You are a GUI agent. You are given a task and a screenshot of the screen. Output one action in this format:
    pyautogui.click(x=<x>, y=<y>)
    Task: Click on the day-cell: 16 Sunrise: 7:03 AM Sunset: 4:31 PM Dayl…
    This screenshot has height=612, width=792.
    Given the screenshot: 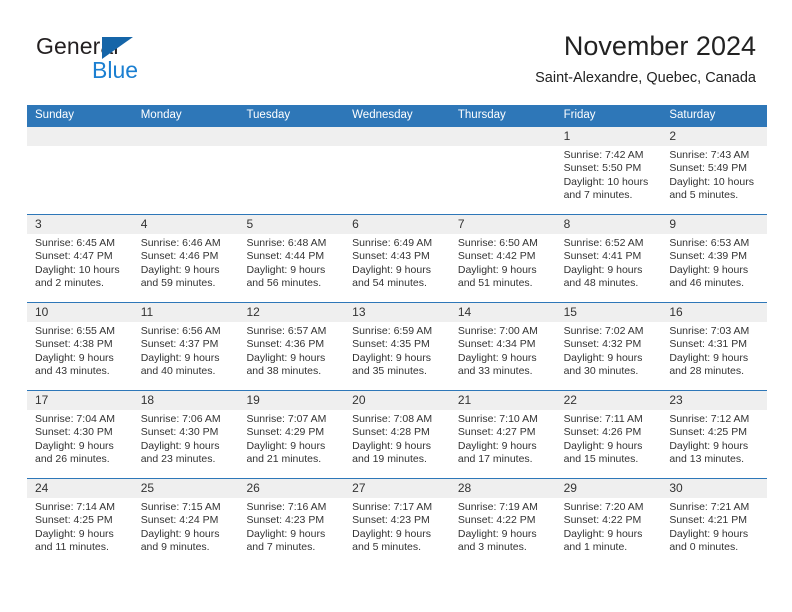 What is the action you would take?
    pyautogui.click(x=714, y=346)
    